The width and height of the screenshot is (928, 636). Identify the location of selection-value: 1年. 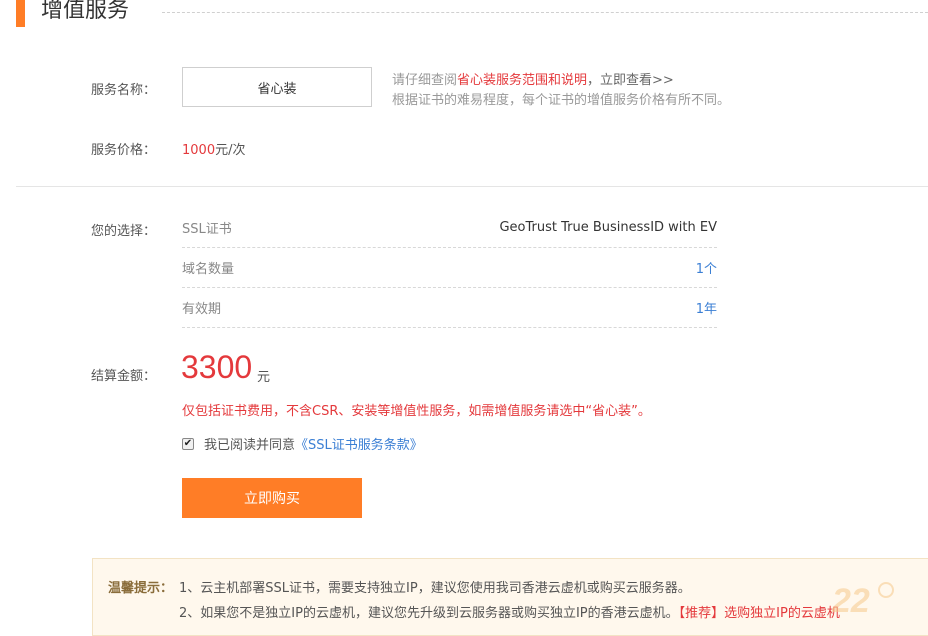
(706, 309).